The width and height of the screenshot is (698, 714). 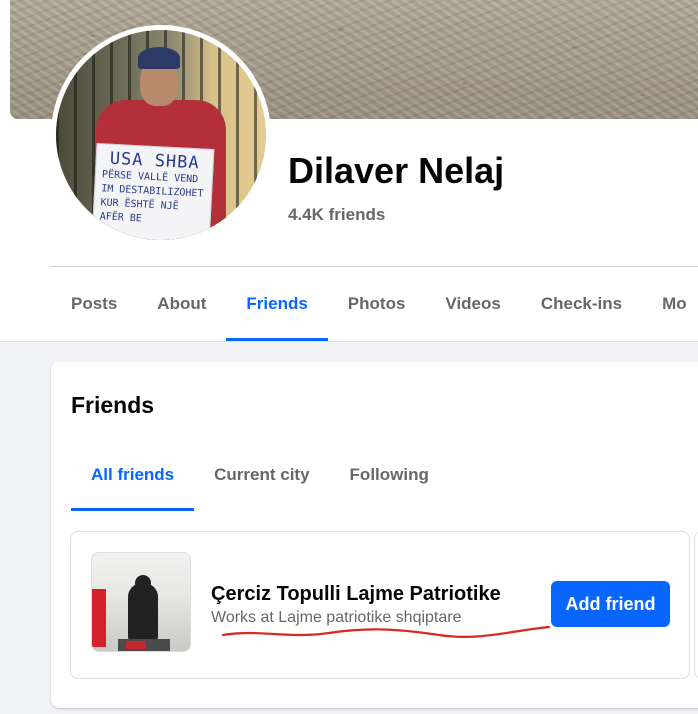 I want to click on friends-subtabs: All friends Current city Following, so click(x=260, y=475).